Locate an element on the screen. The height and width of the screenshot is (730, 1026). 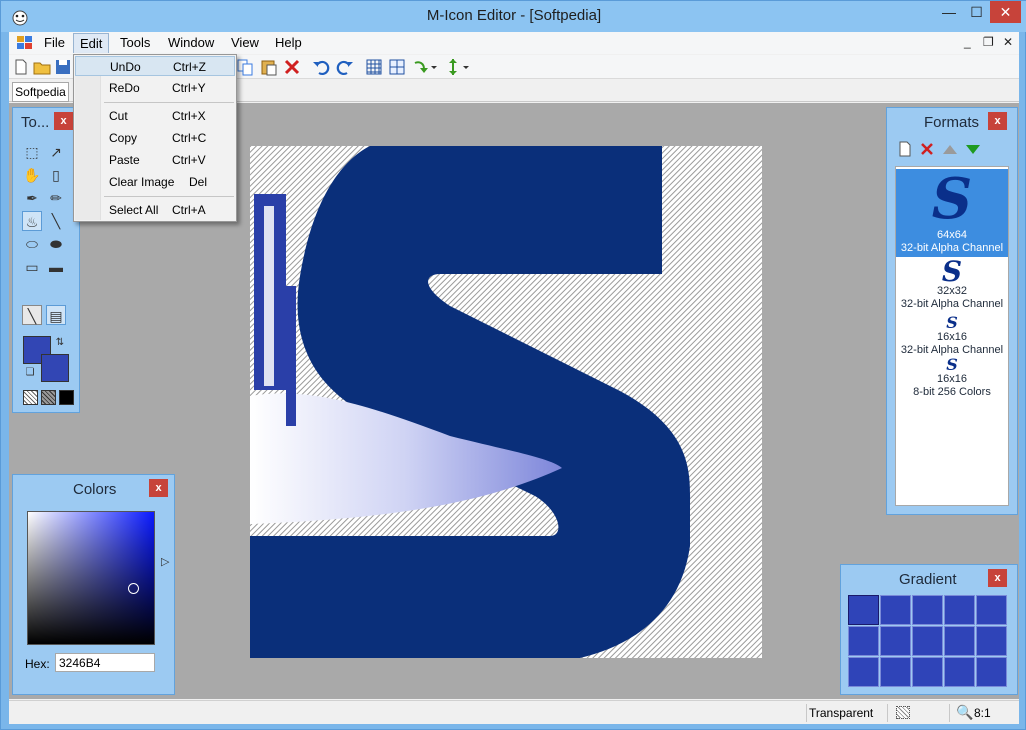
color-picker-cursor is located at coordinates (133, 588).